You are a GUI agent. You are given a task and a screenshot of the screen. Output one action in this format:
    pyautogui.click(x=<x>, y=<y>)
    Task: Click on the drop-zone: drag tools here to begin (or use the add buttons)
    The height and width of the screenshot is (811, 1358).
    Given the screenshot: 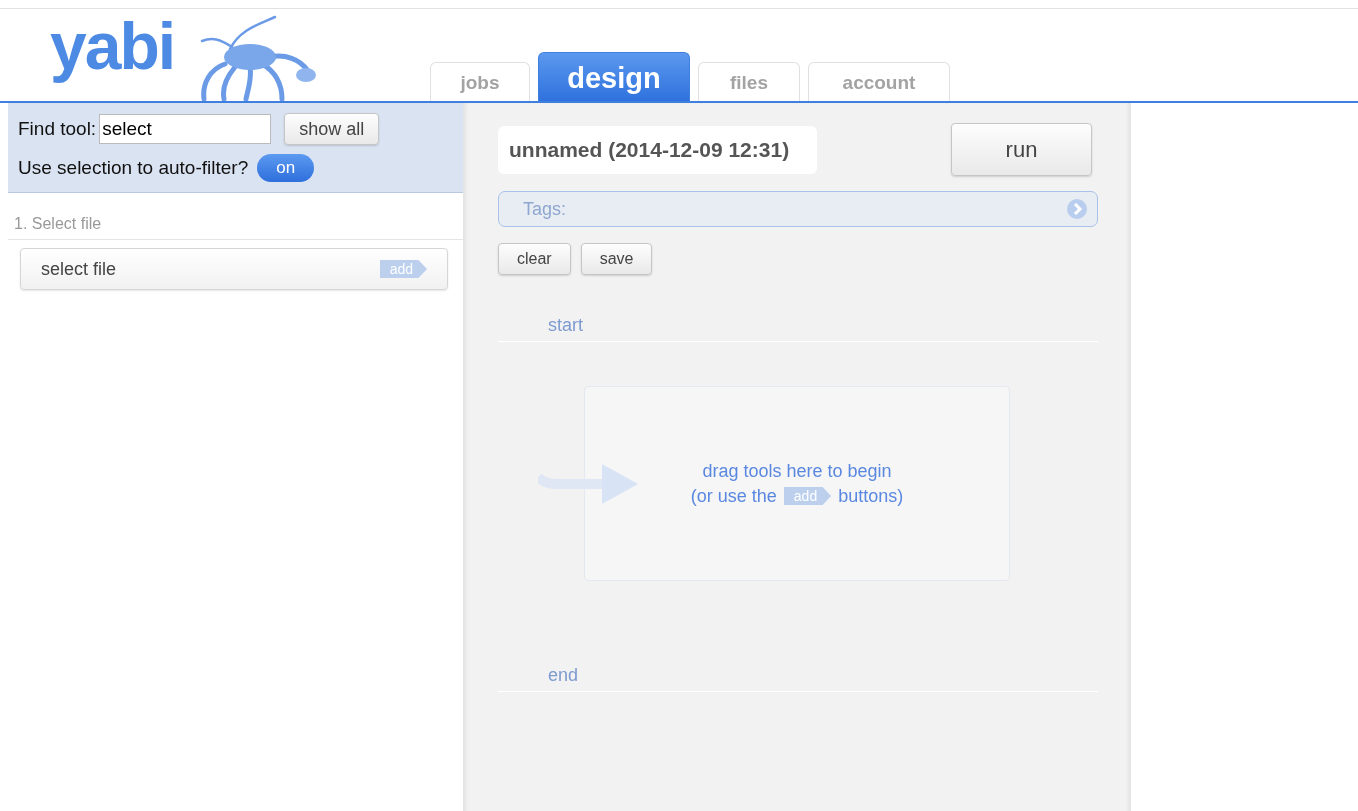 What is the action you would take?
    pyautogui.click(x=797, y=483)
    